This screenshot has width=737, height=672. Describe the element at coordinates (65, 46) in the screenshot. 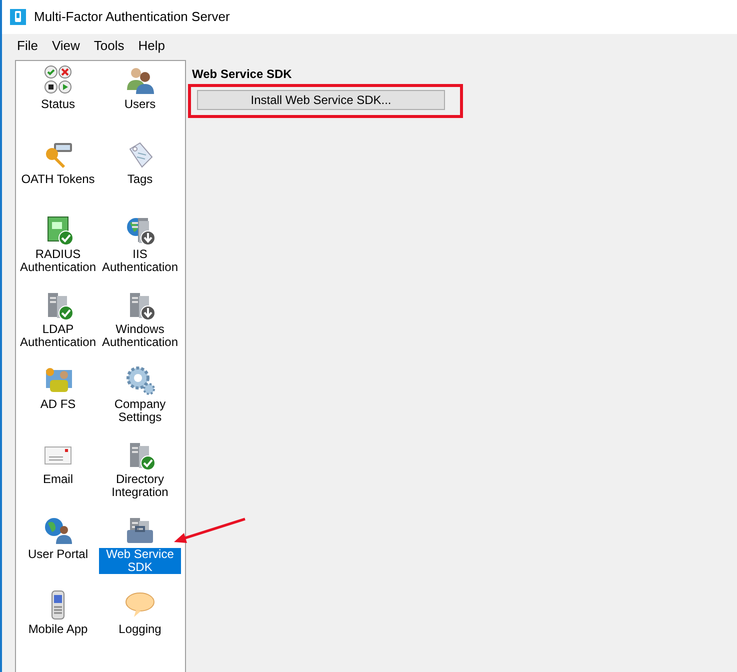

I see `menu-item: View` at that location.